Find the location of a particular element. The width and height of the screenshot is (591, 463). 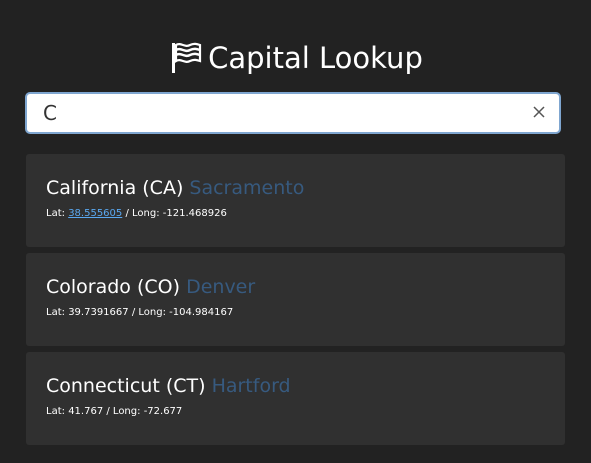

result-heading: California (CA) Sacramento is located at coordinates (295, 188).